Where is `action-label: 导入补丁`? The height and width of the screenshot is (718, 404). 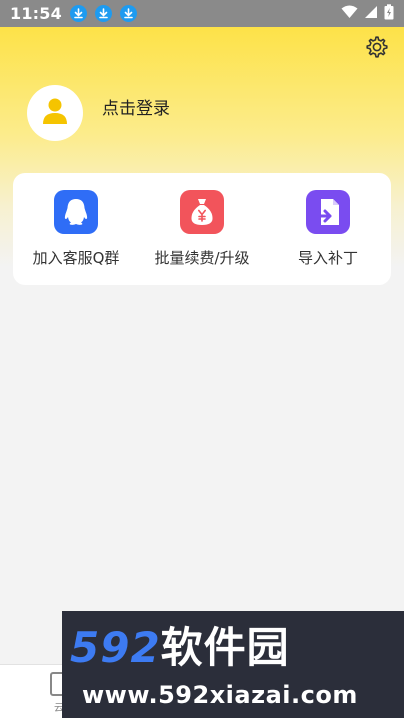
action-label: 导入补丁 is located at coordinates (327, 258).